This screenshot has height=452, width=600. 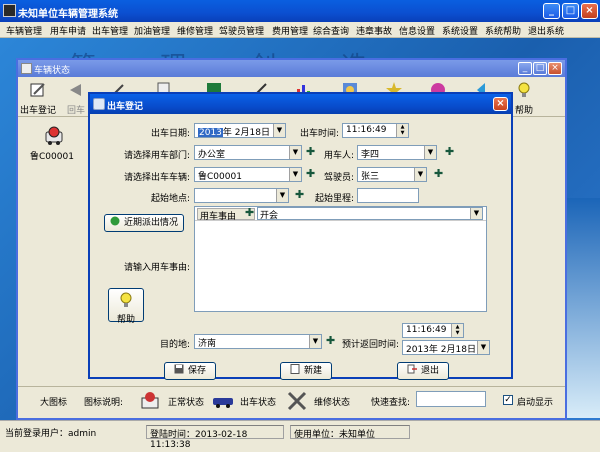 What do you see at coordinates (170, 199) in the screenshot?
I see `start-label: 起始地点:` at bounding box center [170, 199].